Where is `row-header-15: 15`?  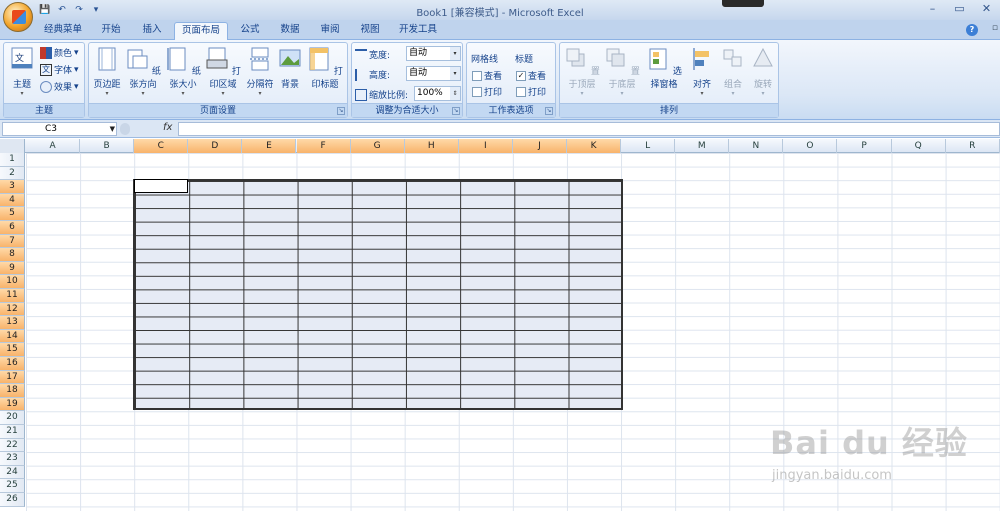 row-header-15: 15 is located at coordinates (12, 350).